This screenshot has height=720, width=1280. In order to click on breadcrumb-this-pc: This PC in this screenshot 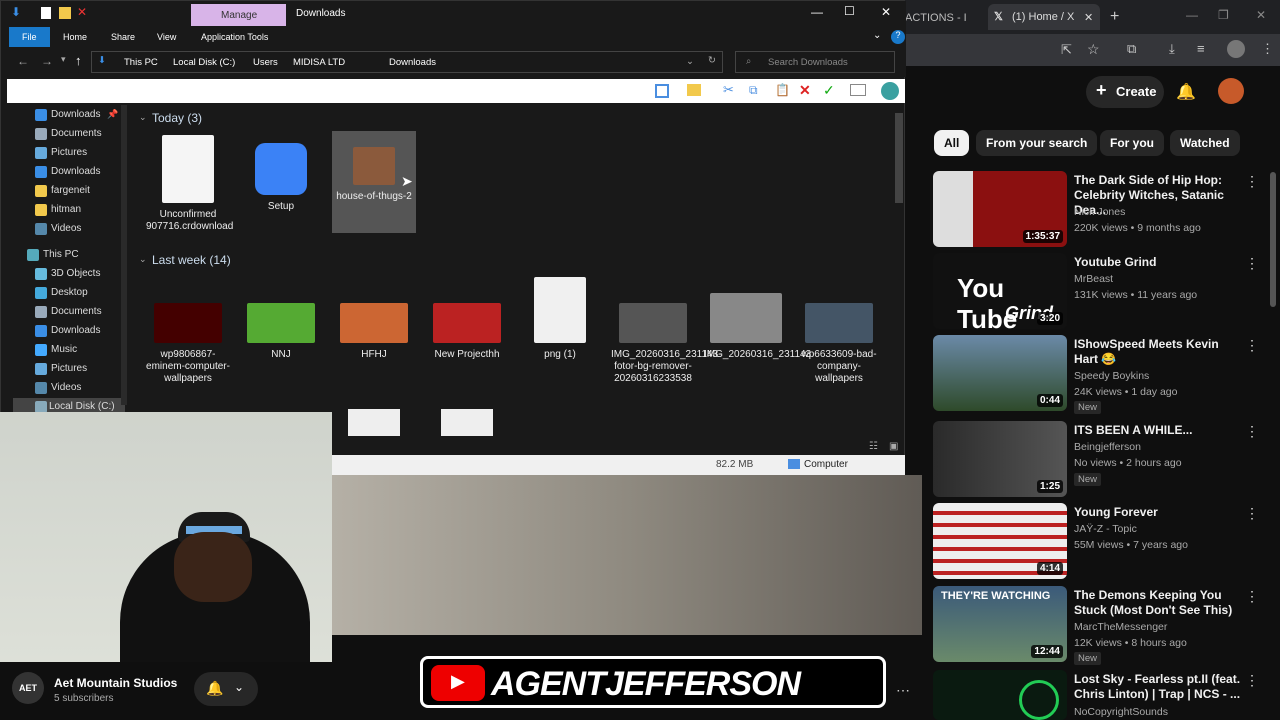, I will do `click(141, 62)`.